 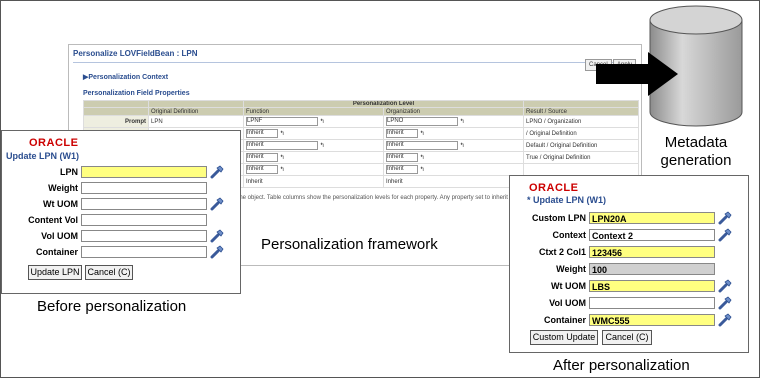 I want to click on col-organization: Organization, so click(x=453, y=111).